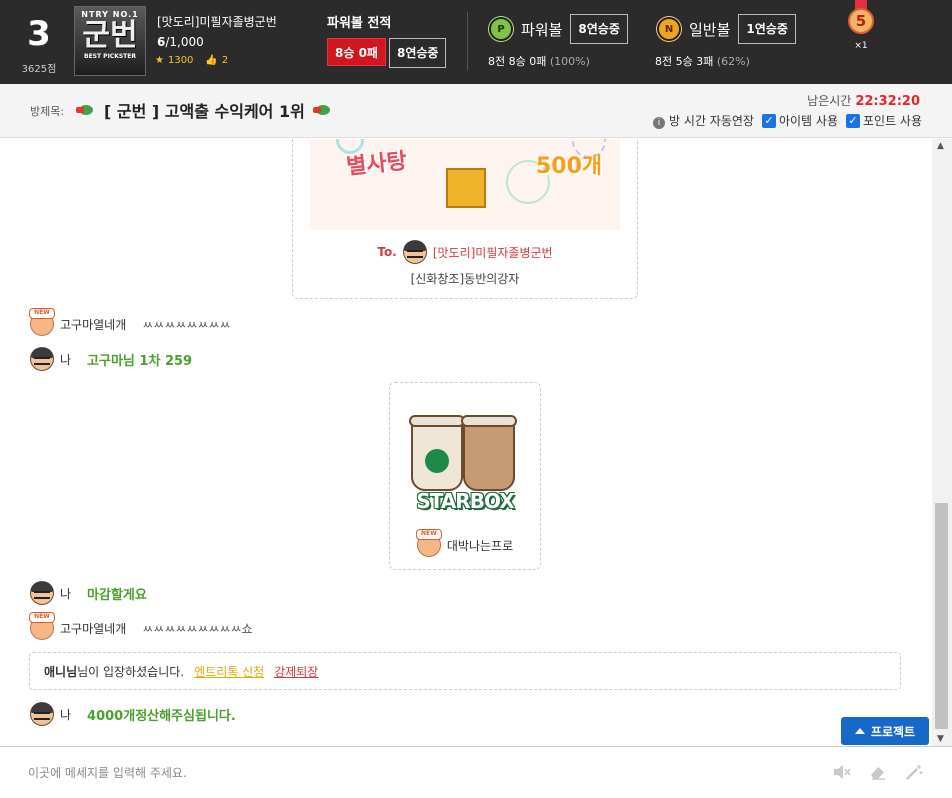  What do you see at coordinates (359, 23) in the screenshot?
I see `powerball-record-title: 파워볼 전적` at bounding box center [359, 23].